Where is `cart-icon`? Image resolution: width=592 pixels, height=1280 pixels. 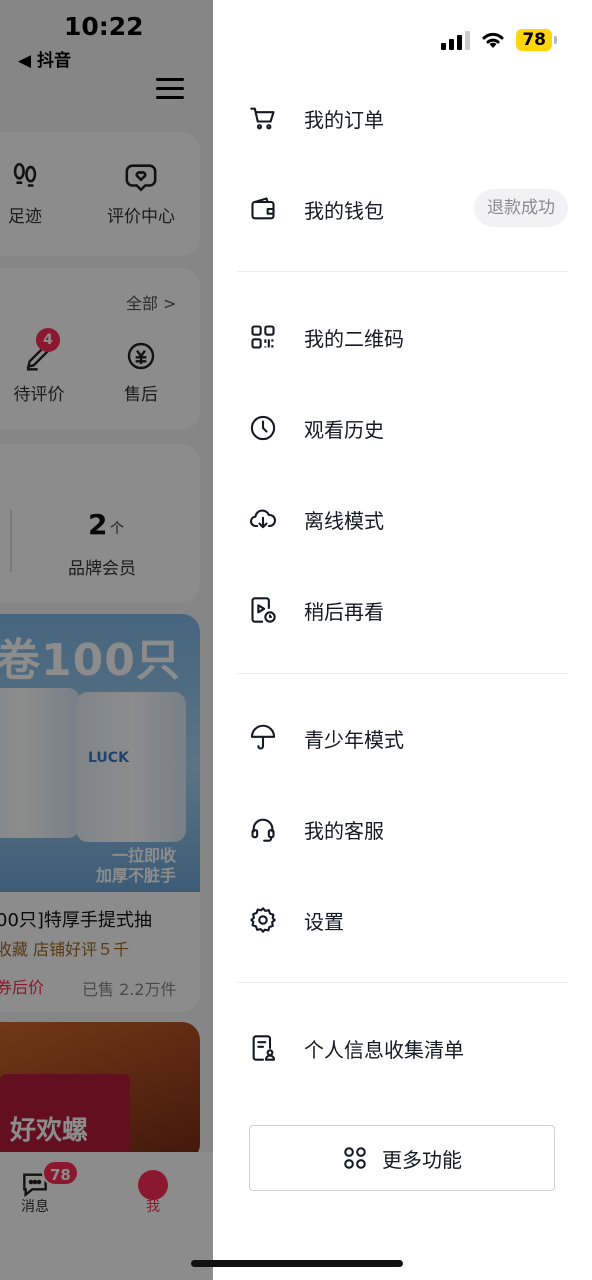
cart-icon is located at coordinates (262, 118).